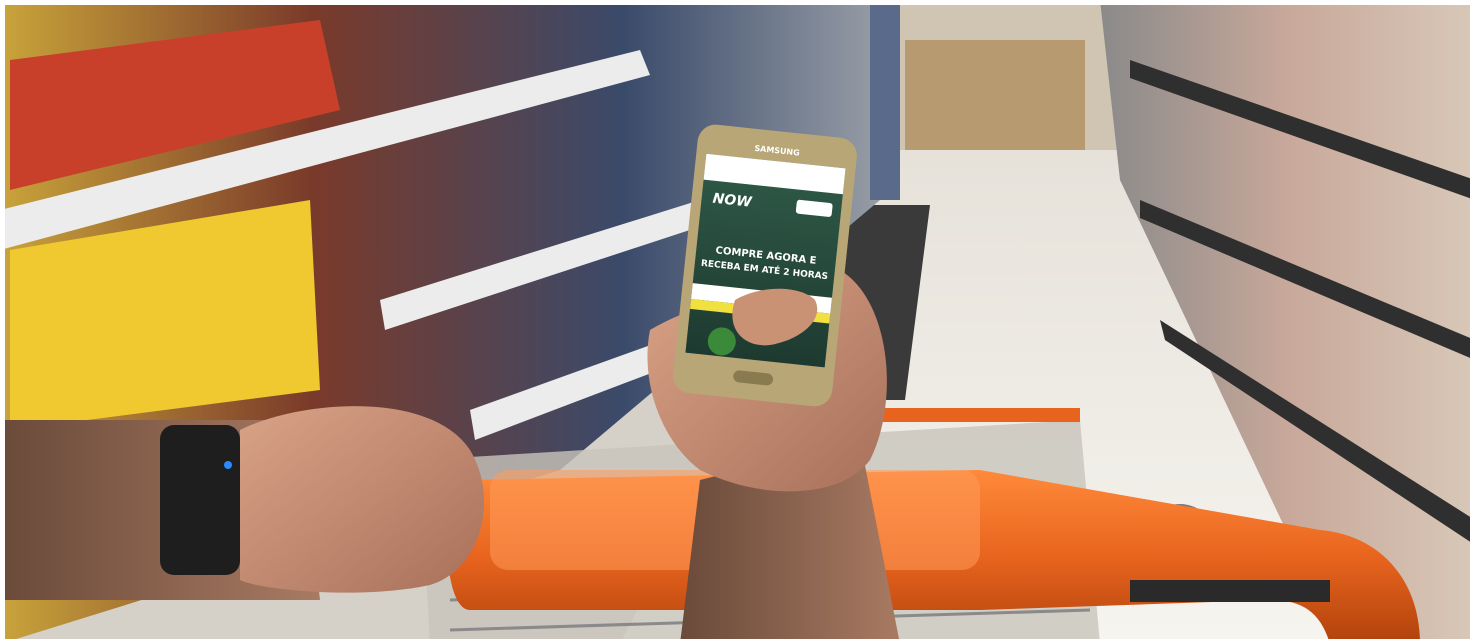  I want to click on cart-top-rail, so click(980, 415).